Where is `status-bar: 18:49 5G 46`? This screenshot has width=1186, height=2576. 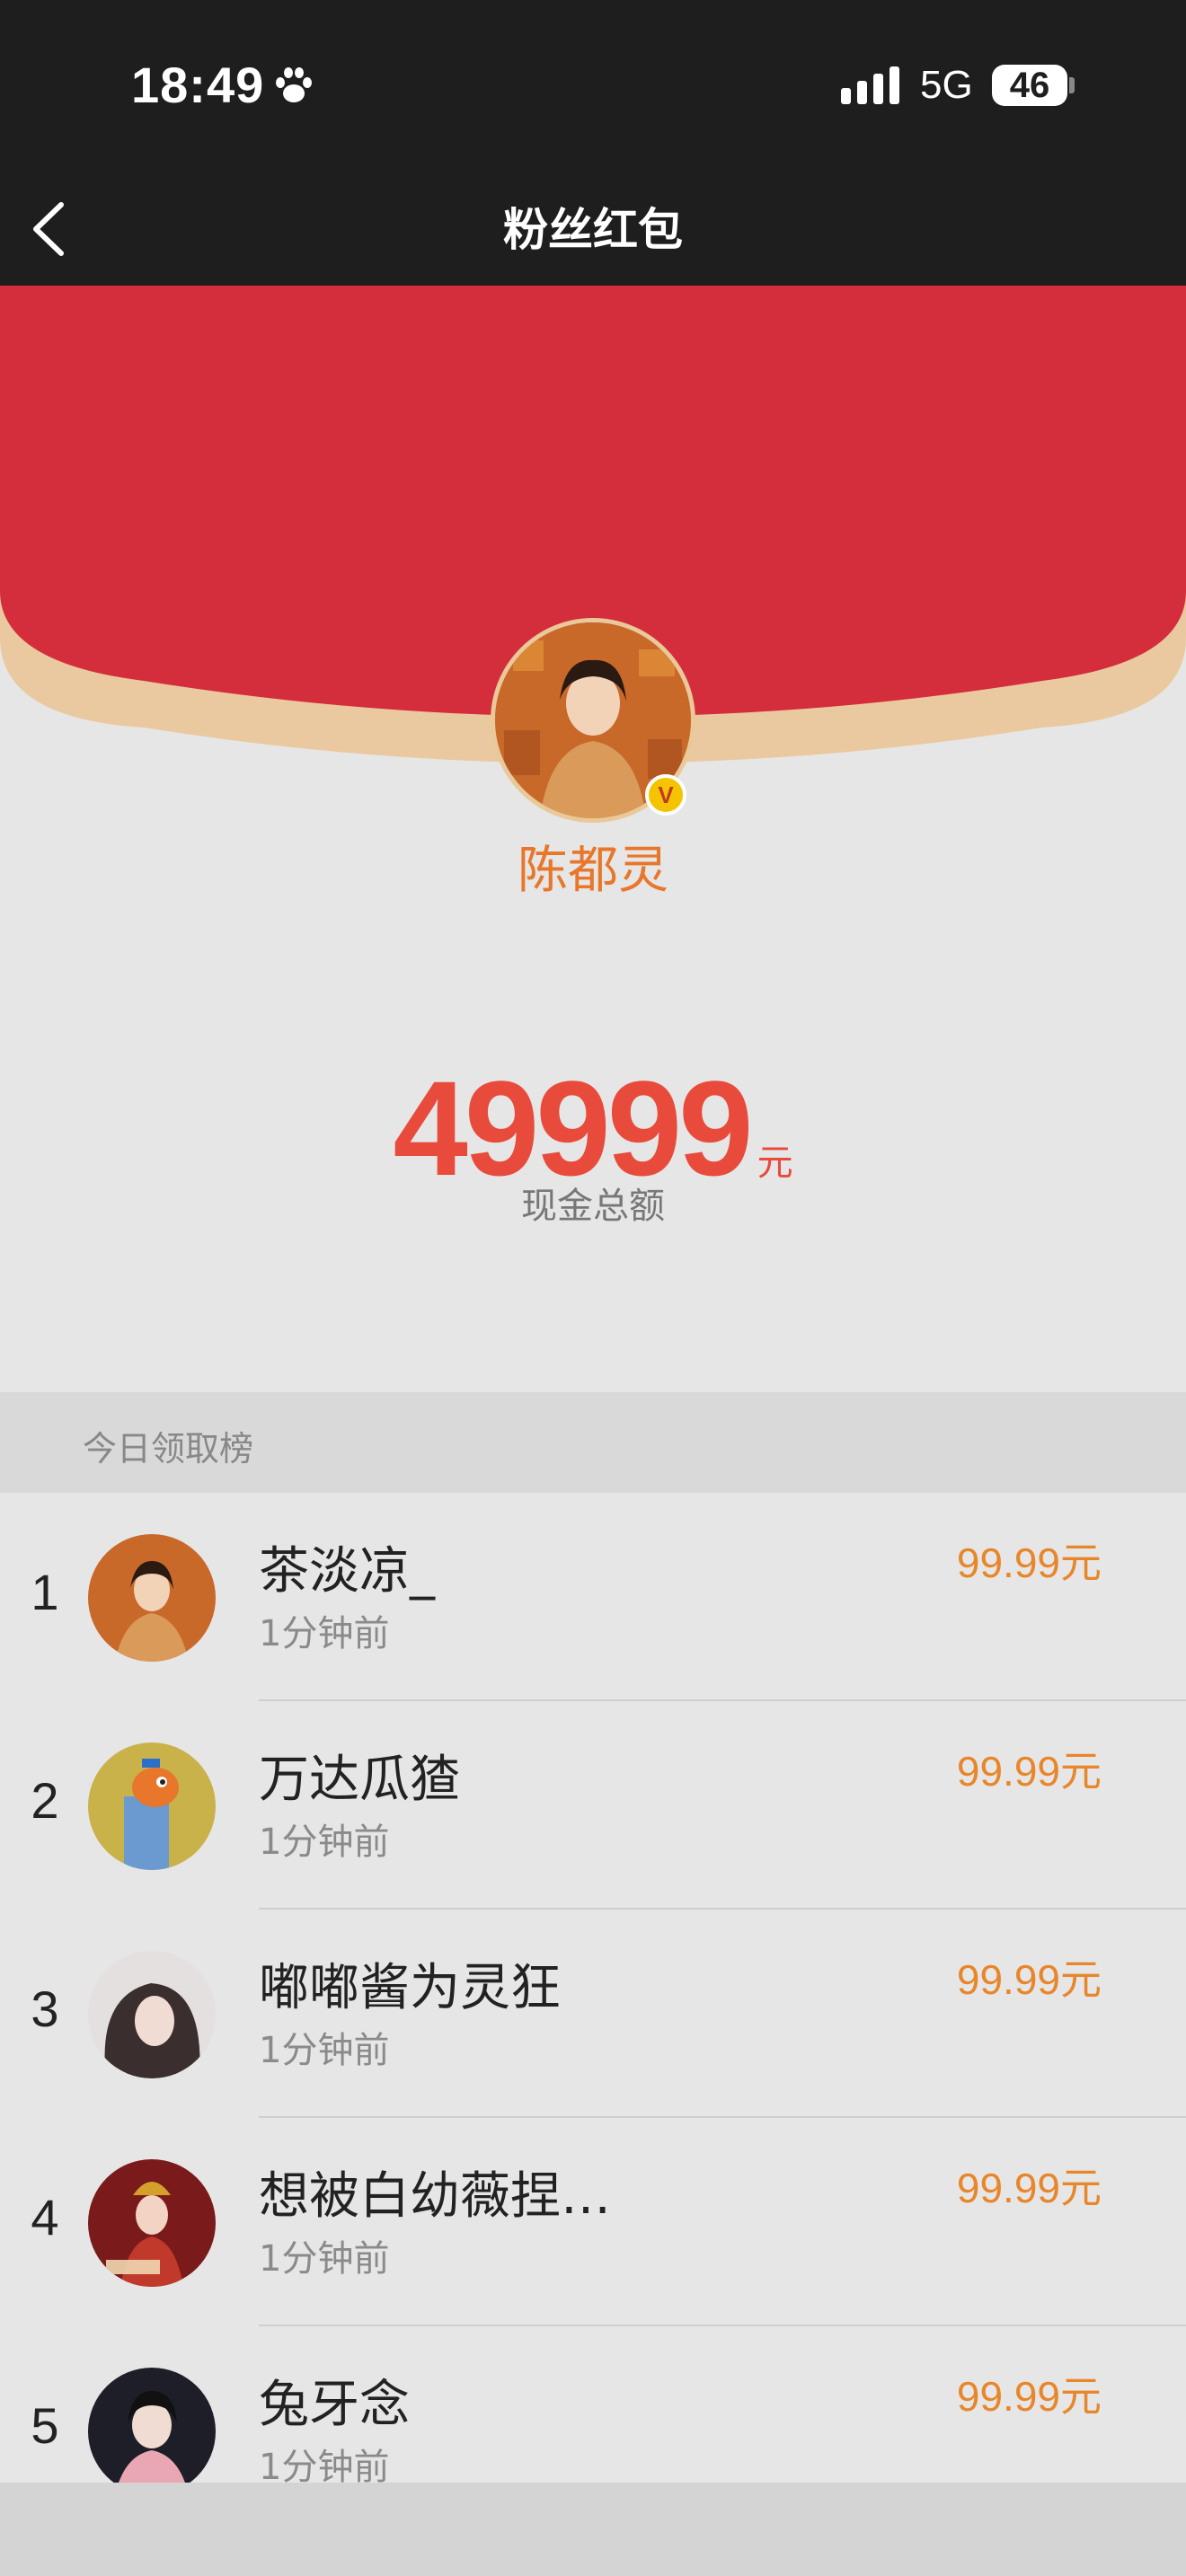 status-bar: 18:49 5G 46 is located at coordinates (593, 85).